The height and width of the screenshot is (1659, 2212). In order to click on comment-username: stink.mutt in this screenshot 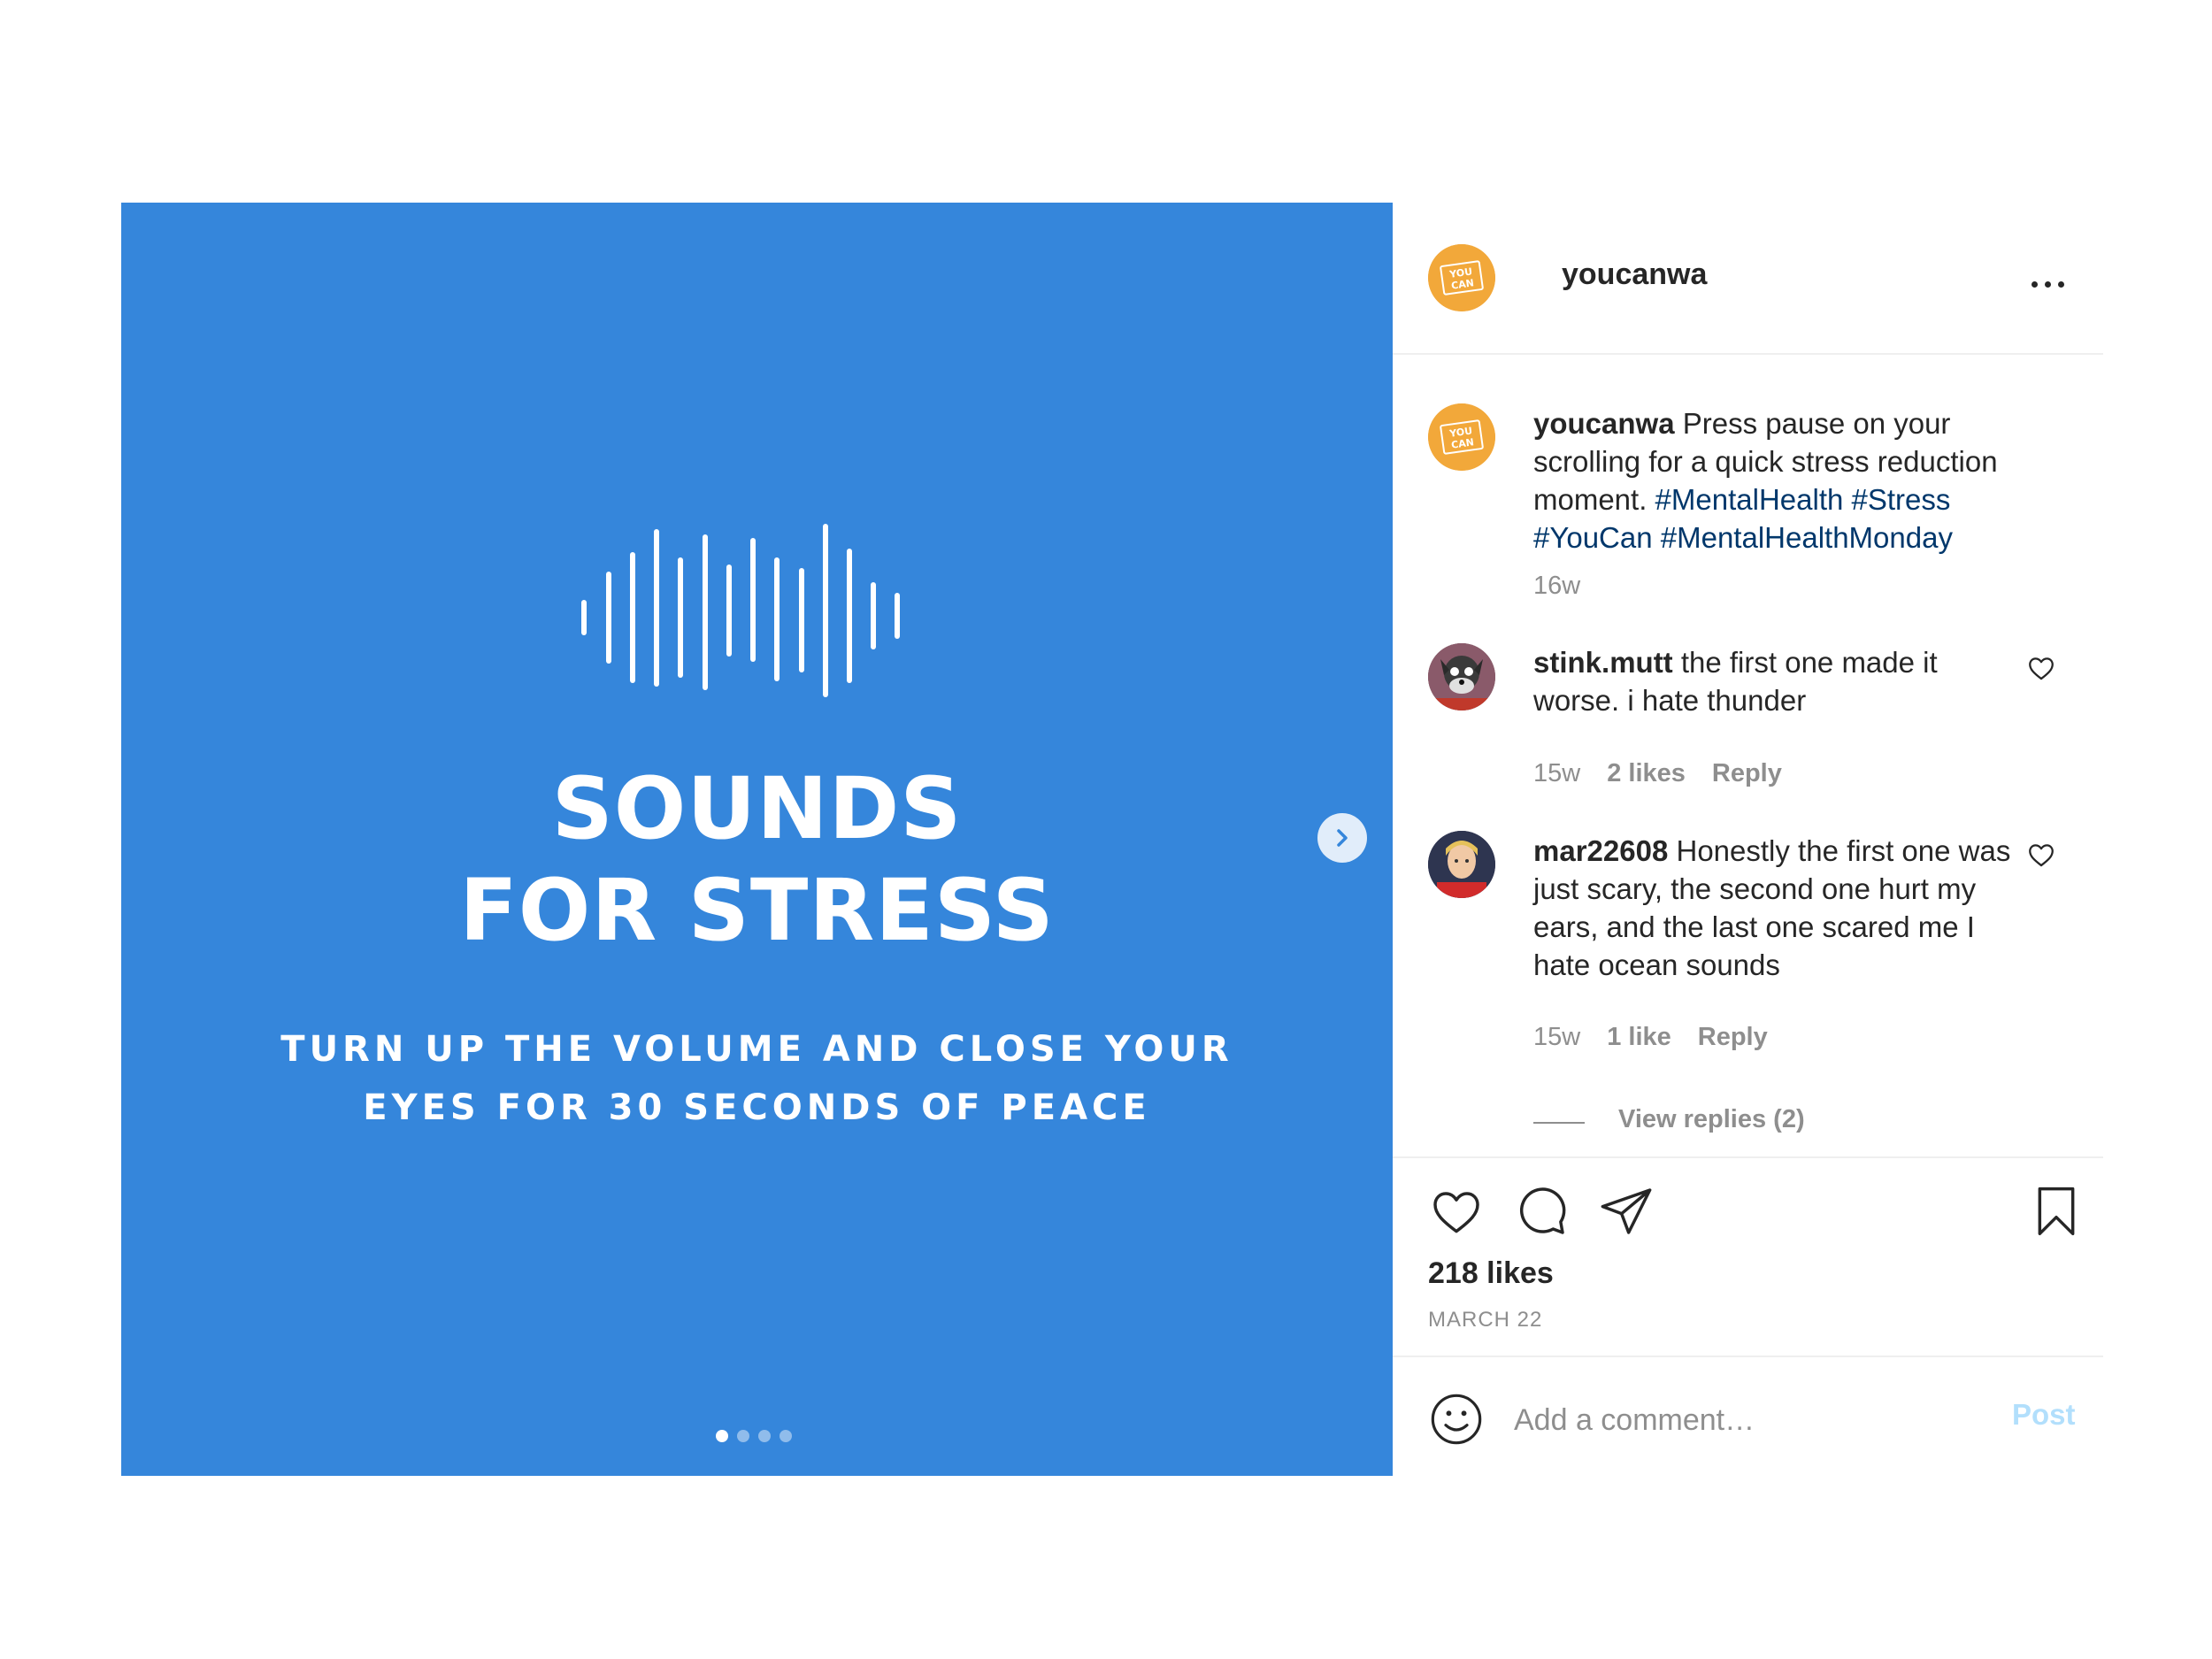, I will do `click(1603, 663)`.